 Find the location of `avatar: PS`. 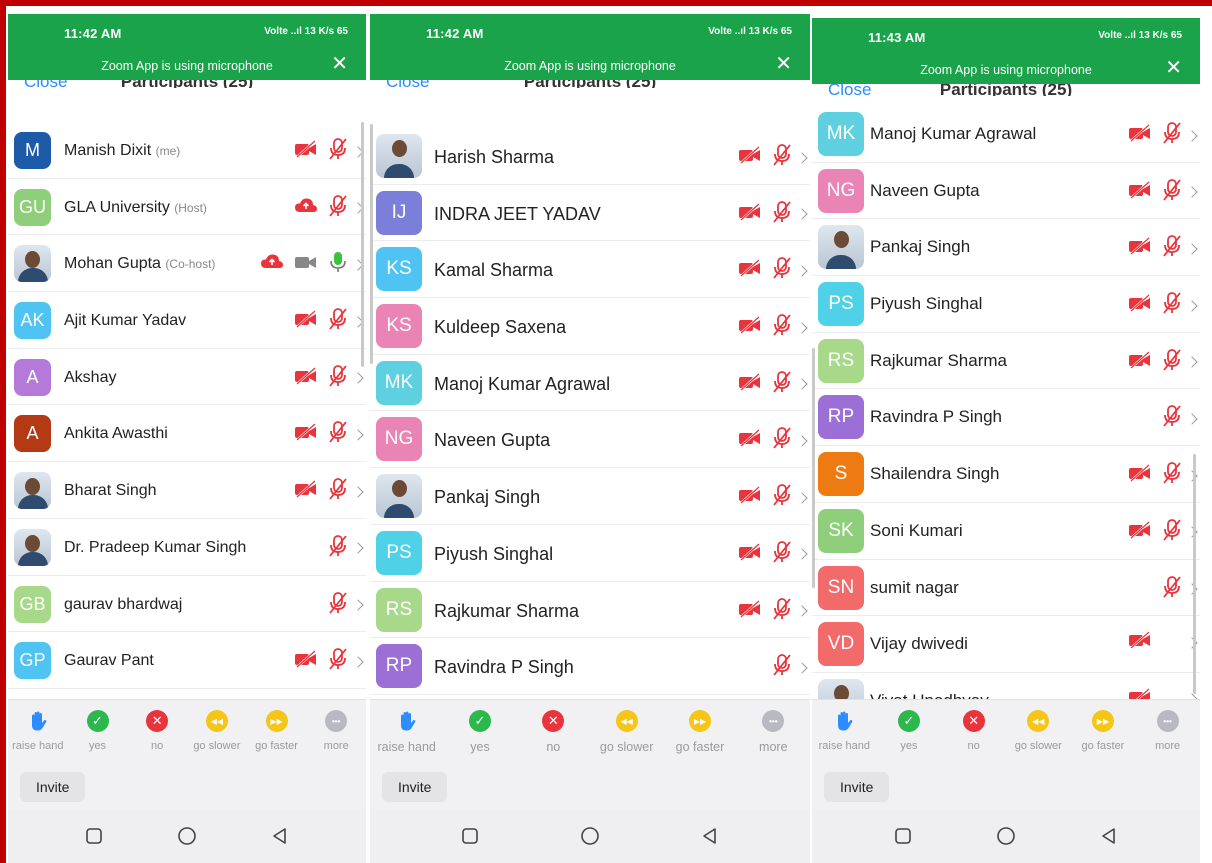

avatar: PS is located at coordinates (841, 304).